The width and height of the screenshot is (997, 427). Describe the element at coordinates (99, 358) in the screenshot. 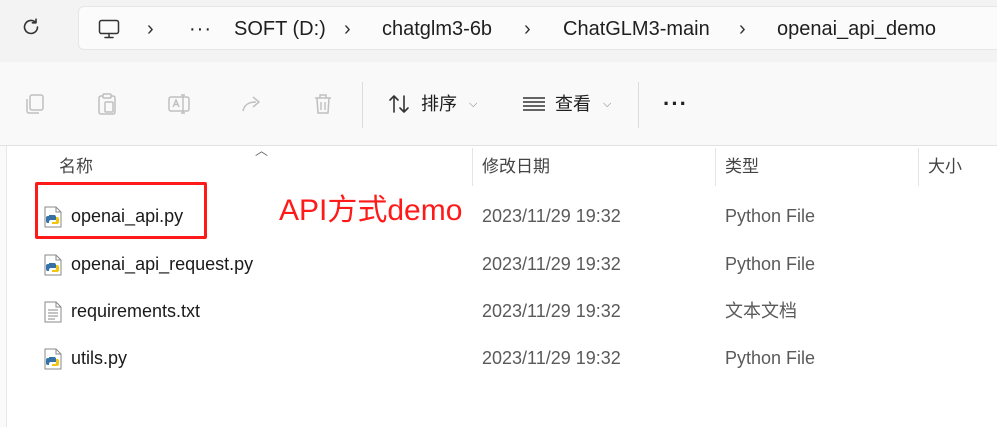

I see `file-name: utils.py` at that location.